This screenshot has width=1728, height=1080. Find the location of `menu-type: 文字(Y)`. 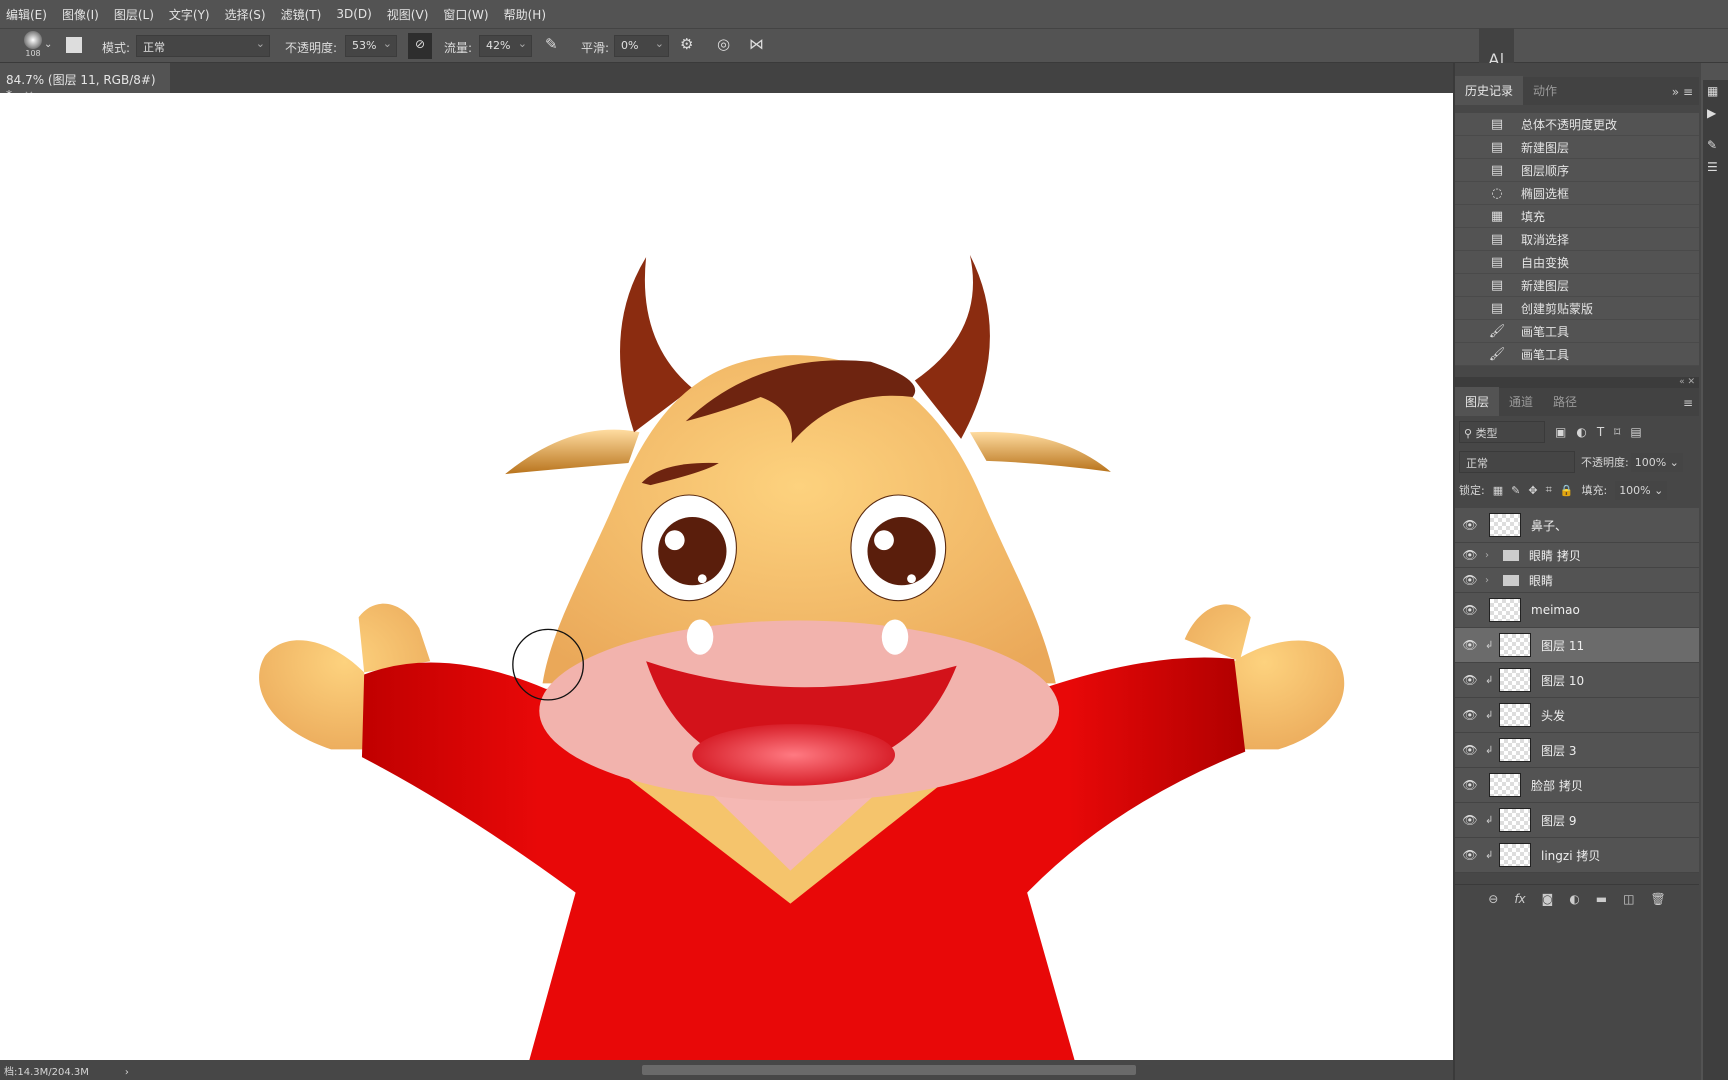

menu-type: 文字(Y) is located at coordinates (189, 14).